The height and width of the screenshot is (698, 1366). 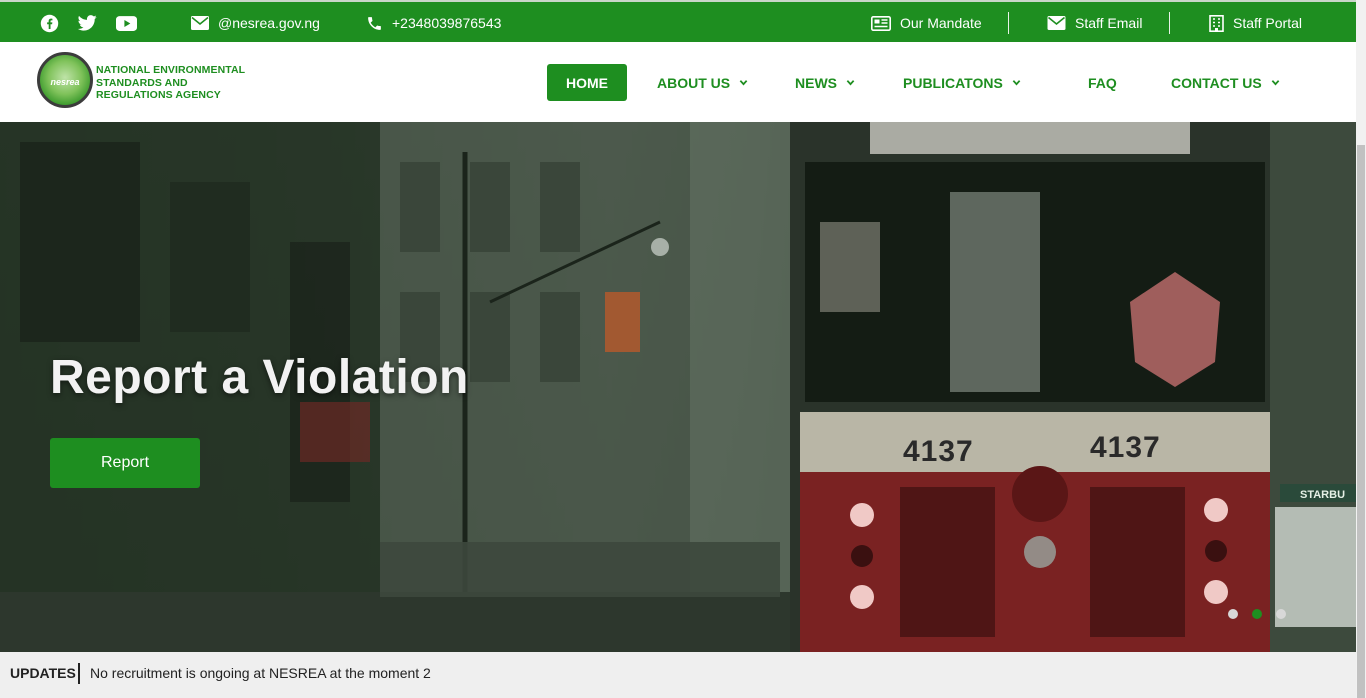 I want to click on nav-about-us-label: ABOUT US, so click(x=694, y=82).